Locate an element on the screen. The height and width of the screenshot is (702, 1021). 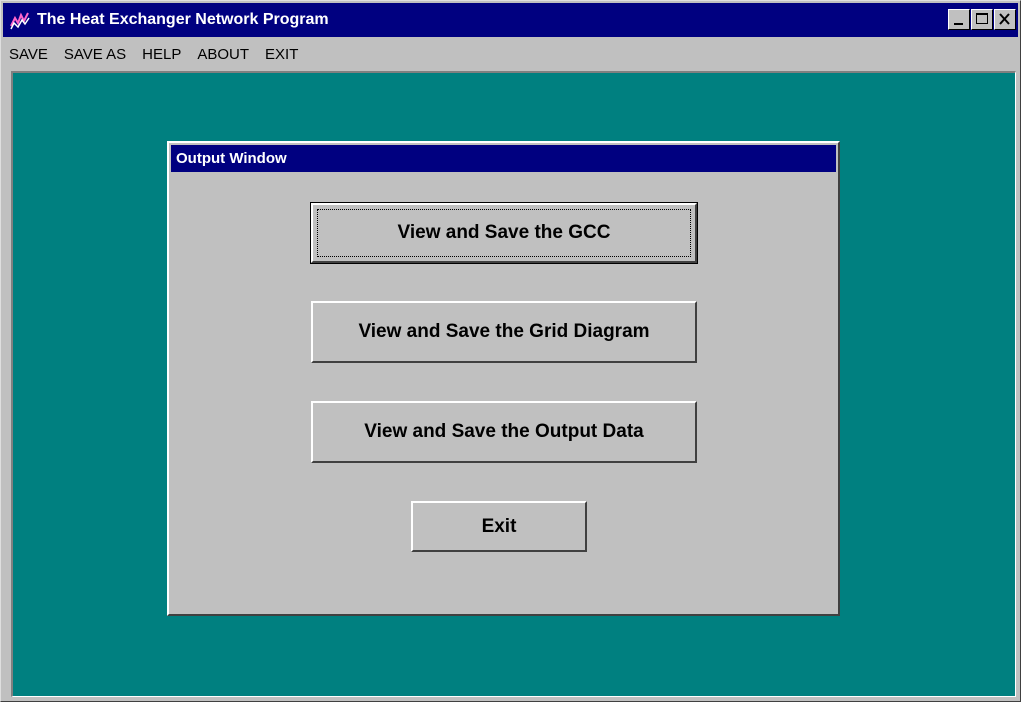
menu-about: ABOUT is located at coordinates (224, 54).